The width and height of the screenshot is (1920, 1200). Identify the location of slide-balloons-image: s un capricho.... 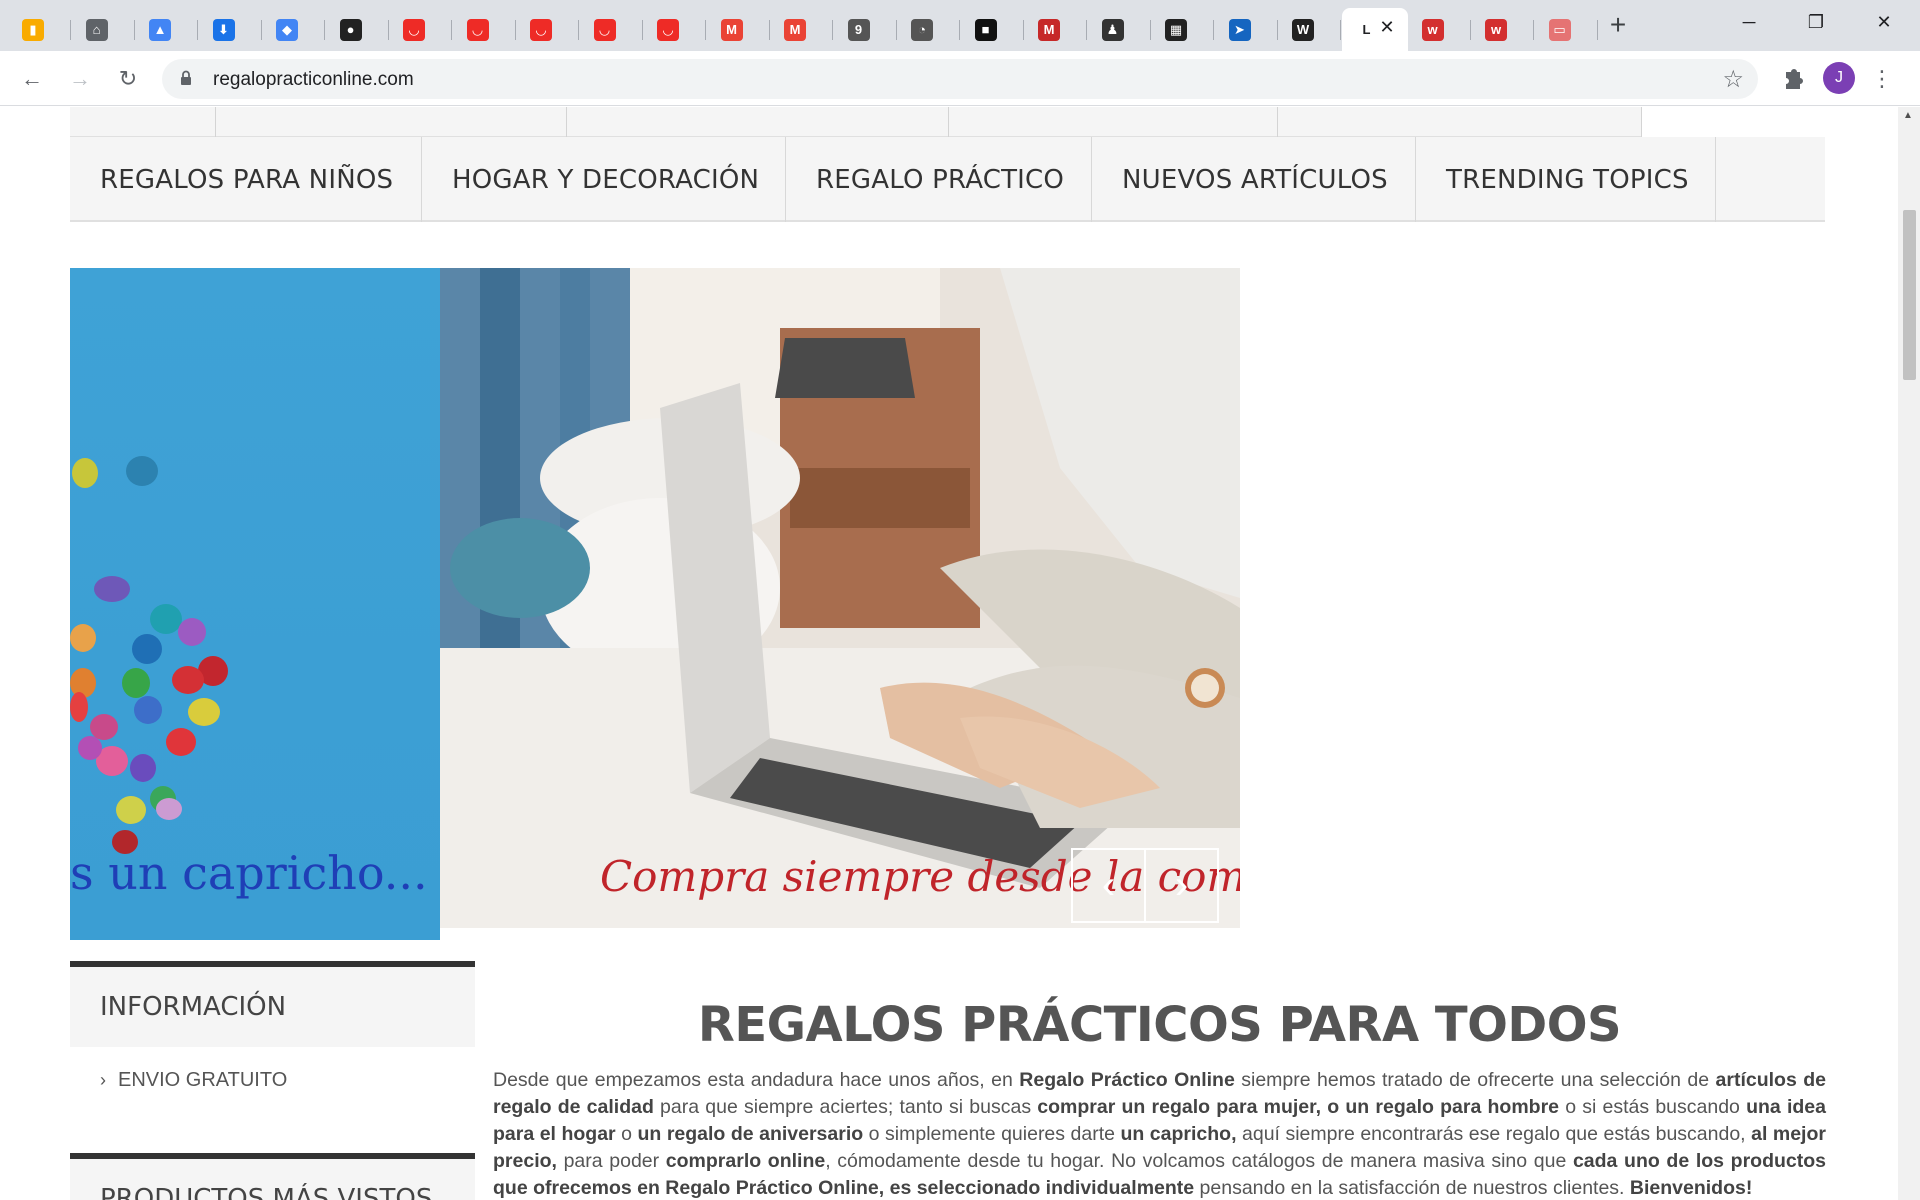
(255, 604).